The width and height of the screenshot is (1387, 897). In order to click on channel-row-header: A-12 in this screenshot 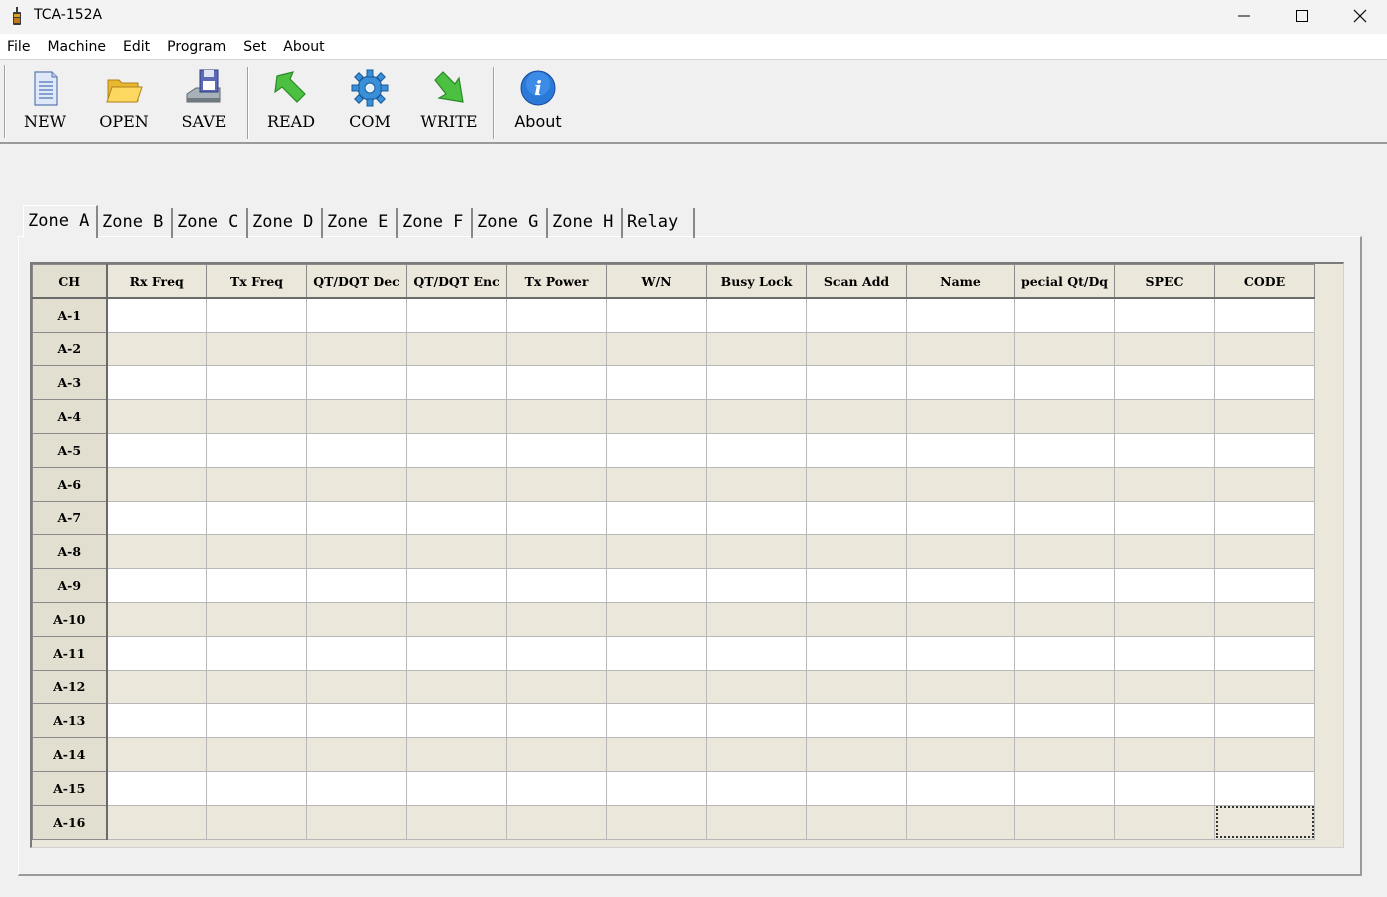, I will do `click(70, 687)`.